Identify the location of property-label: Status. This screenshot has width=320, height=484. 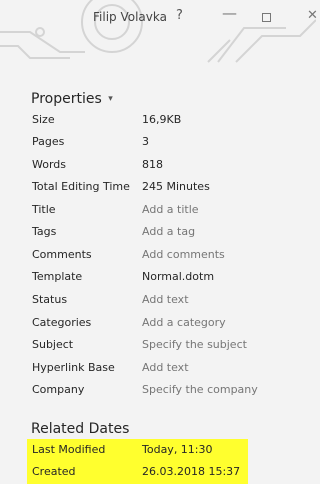
(50, 299).